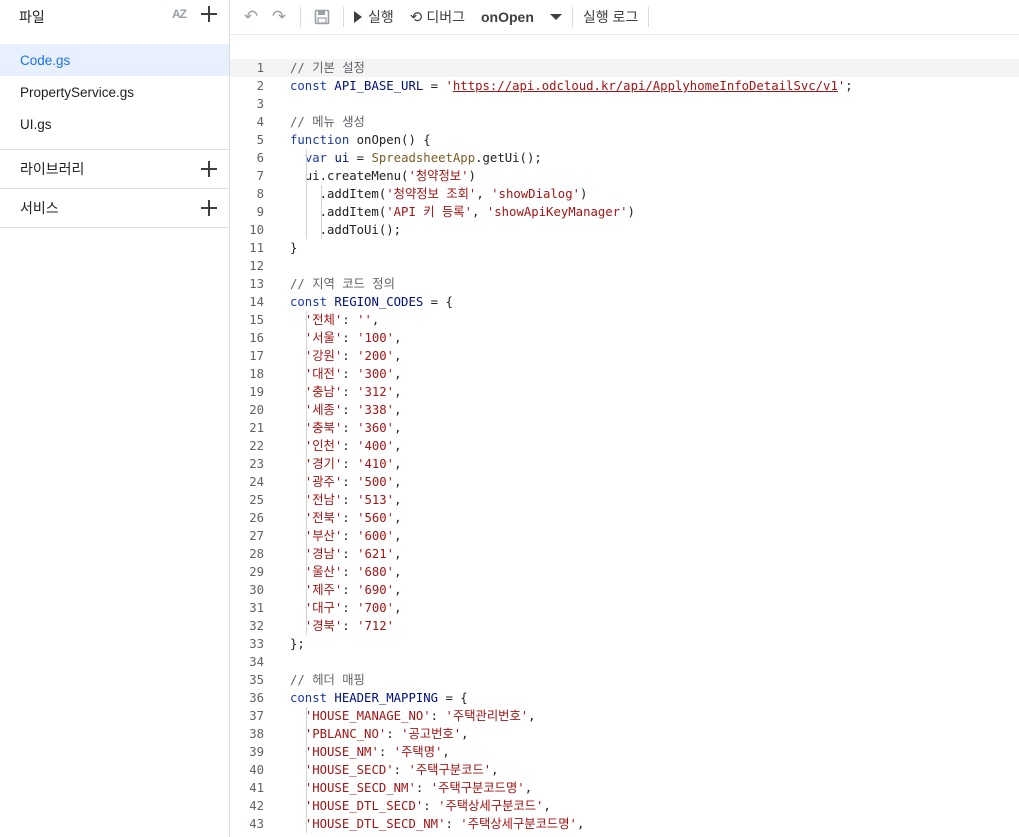 The width and height of the screenshot is (1019, 837). What do you see at coordinates (319, 158) in the screenshot?
I see `code-token: var` at bounding box center [319, 158].